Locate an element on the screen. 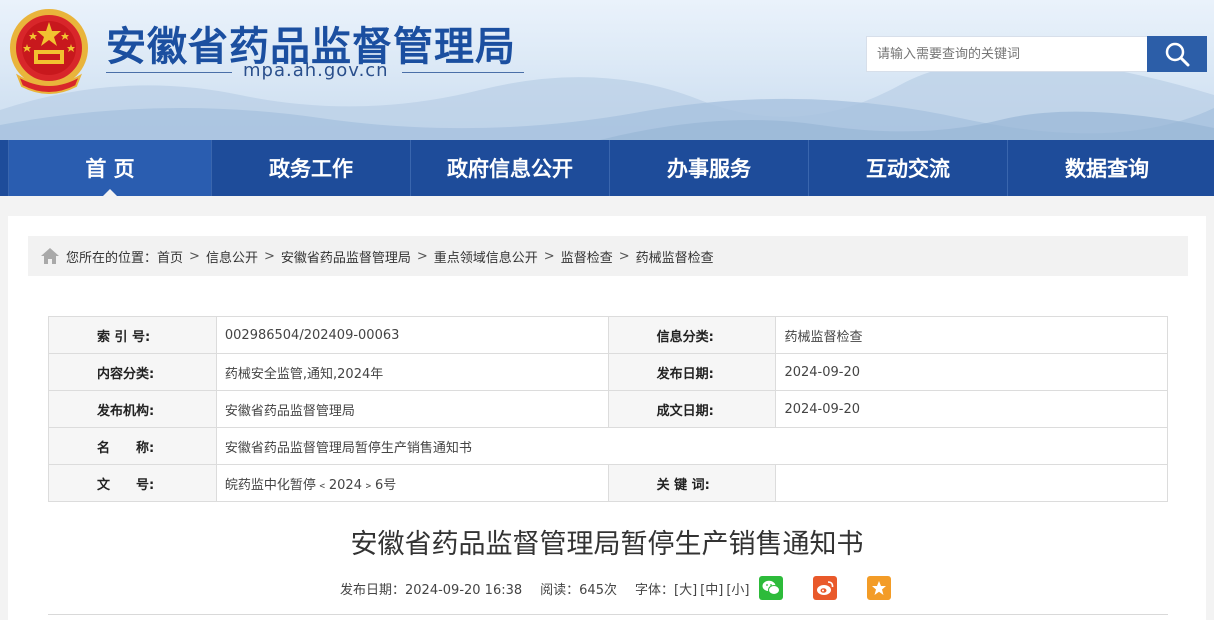 Image resolution: width=1214 pixels, height=620 pixels. nav-services-label: 办事服务 is located at coordinates (709, 169).